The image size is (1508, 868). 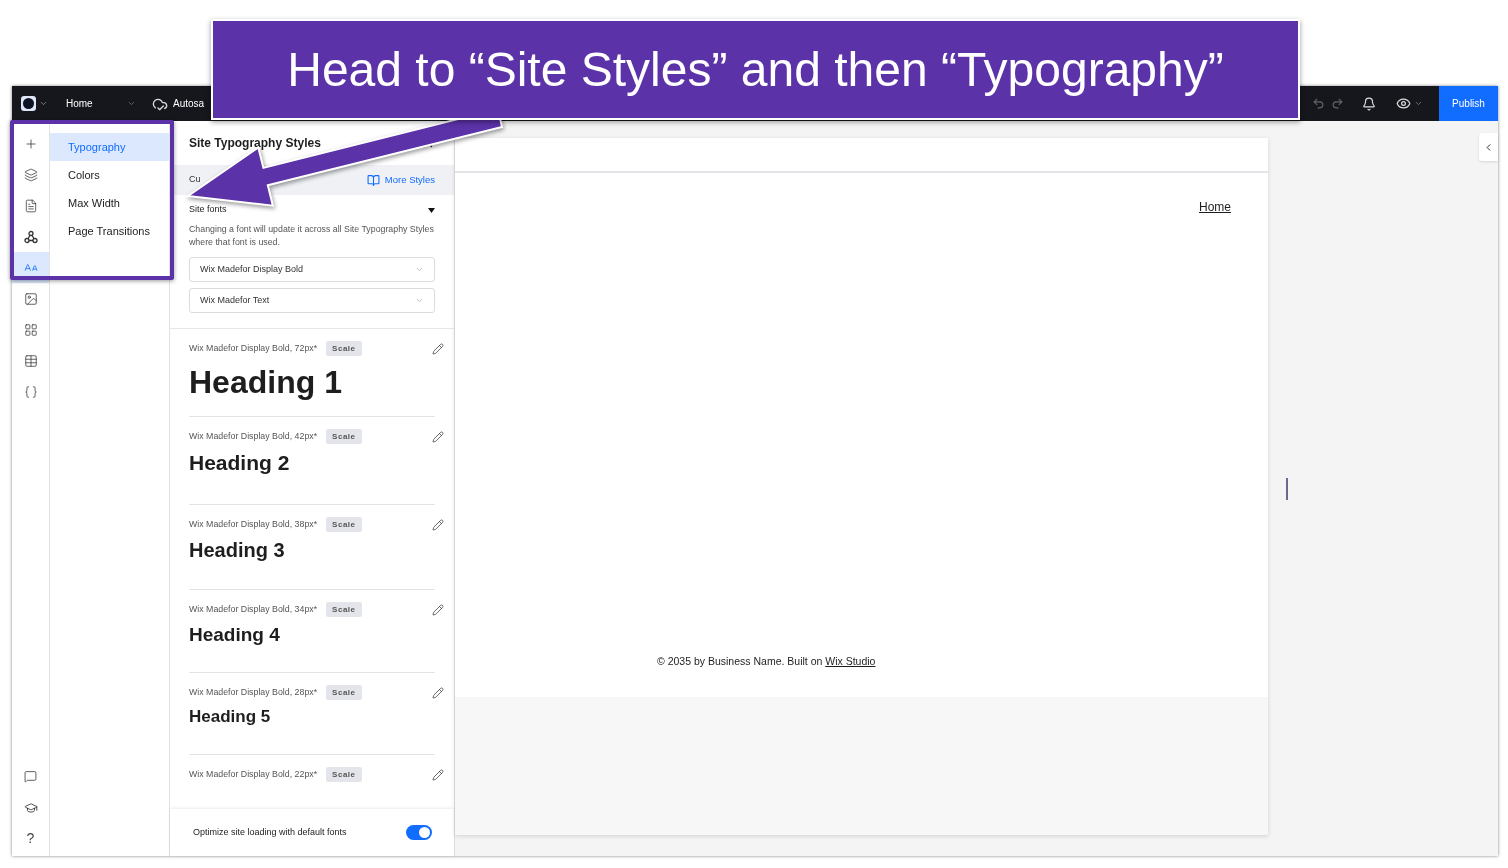 What do you see at coordinates (237, 550) in the screenshot?
I see `heading-preview: Heading 3` at bounding box center [237, 550].